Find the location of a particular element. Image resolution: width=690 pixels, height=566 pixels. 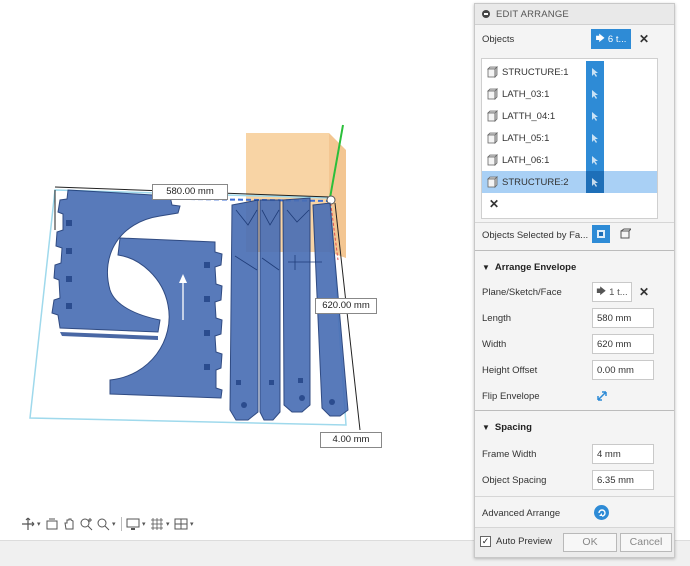

auto-preview-checkbox: ✓ is located at coordinates (485, 541).